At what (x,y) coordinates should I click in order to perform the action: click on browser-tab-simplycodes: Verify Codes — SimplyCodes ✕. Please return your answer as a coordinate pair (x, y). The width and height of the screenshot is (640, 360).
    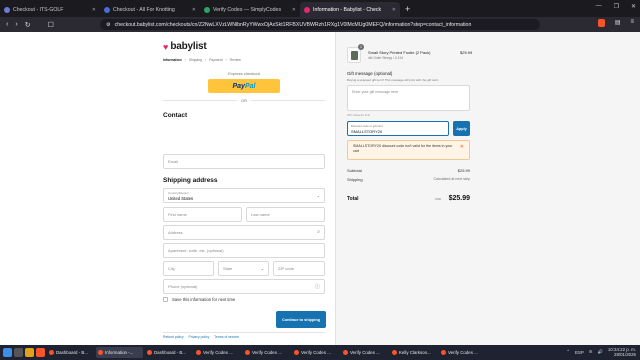
    Looking at the image, I should click on (250, 9).